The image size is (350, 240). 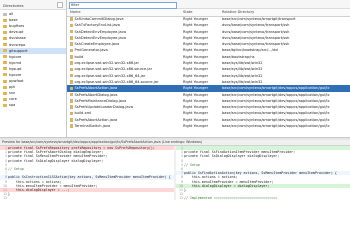 I want to click on directory-label: hgsupt, so click(x=15, y=68).